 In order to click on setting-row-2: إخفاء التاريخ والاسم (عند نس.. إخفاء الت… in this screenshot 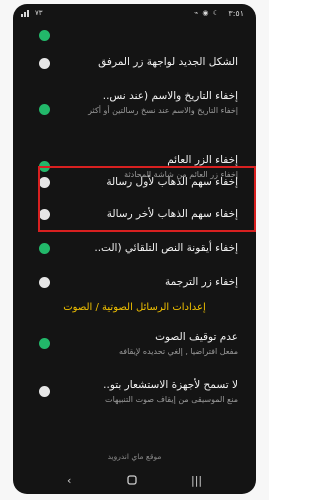, I will do `click(134, 113)`.